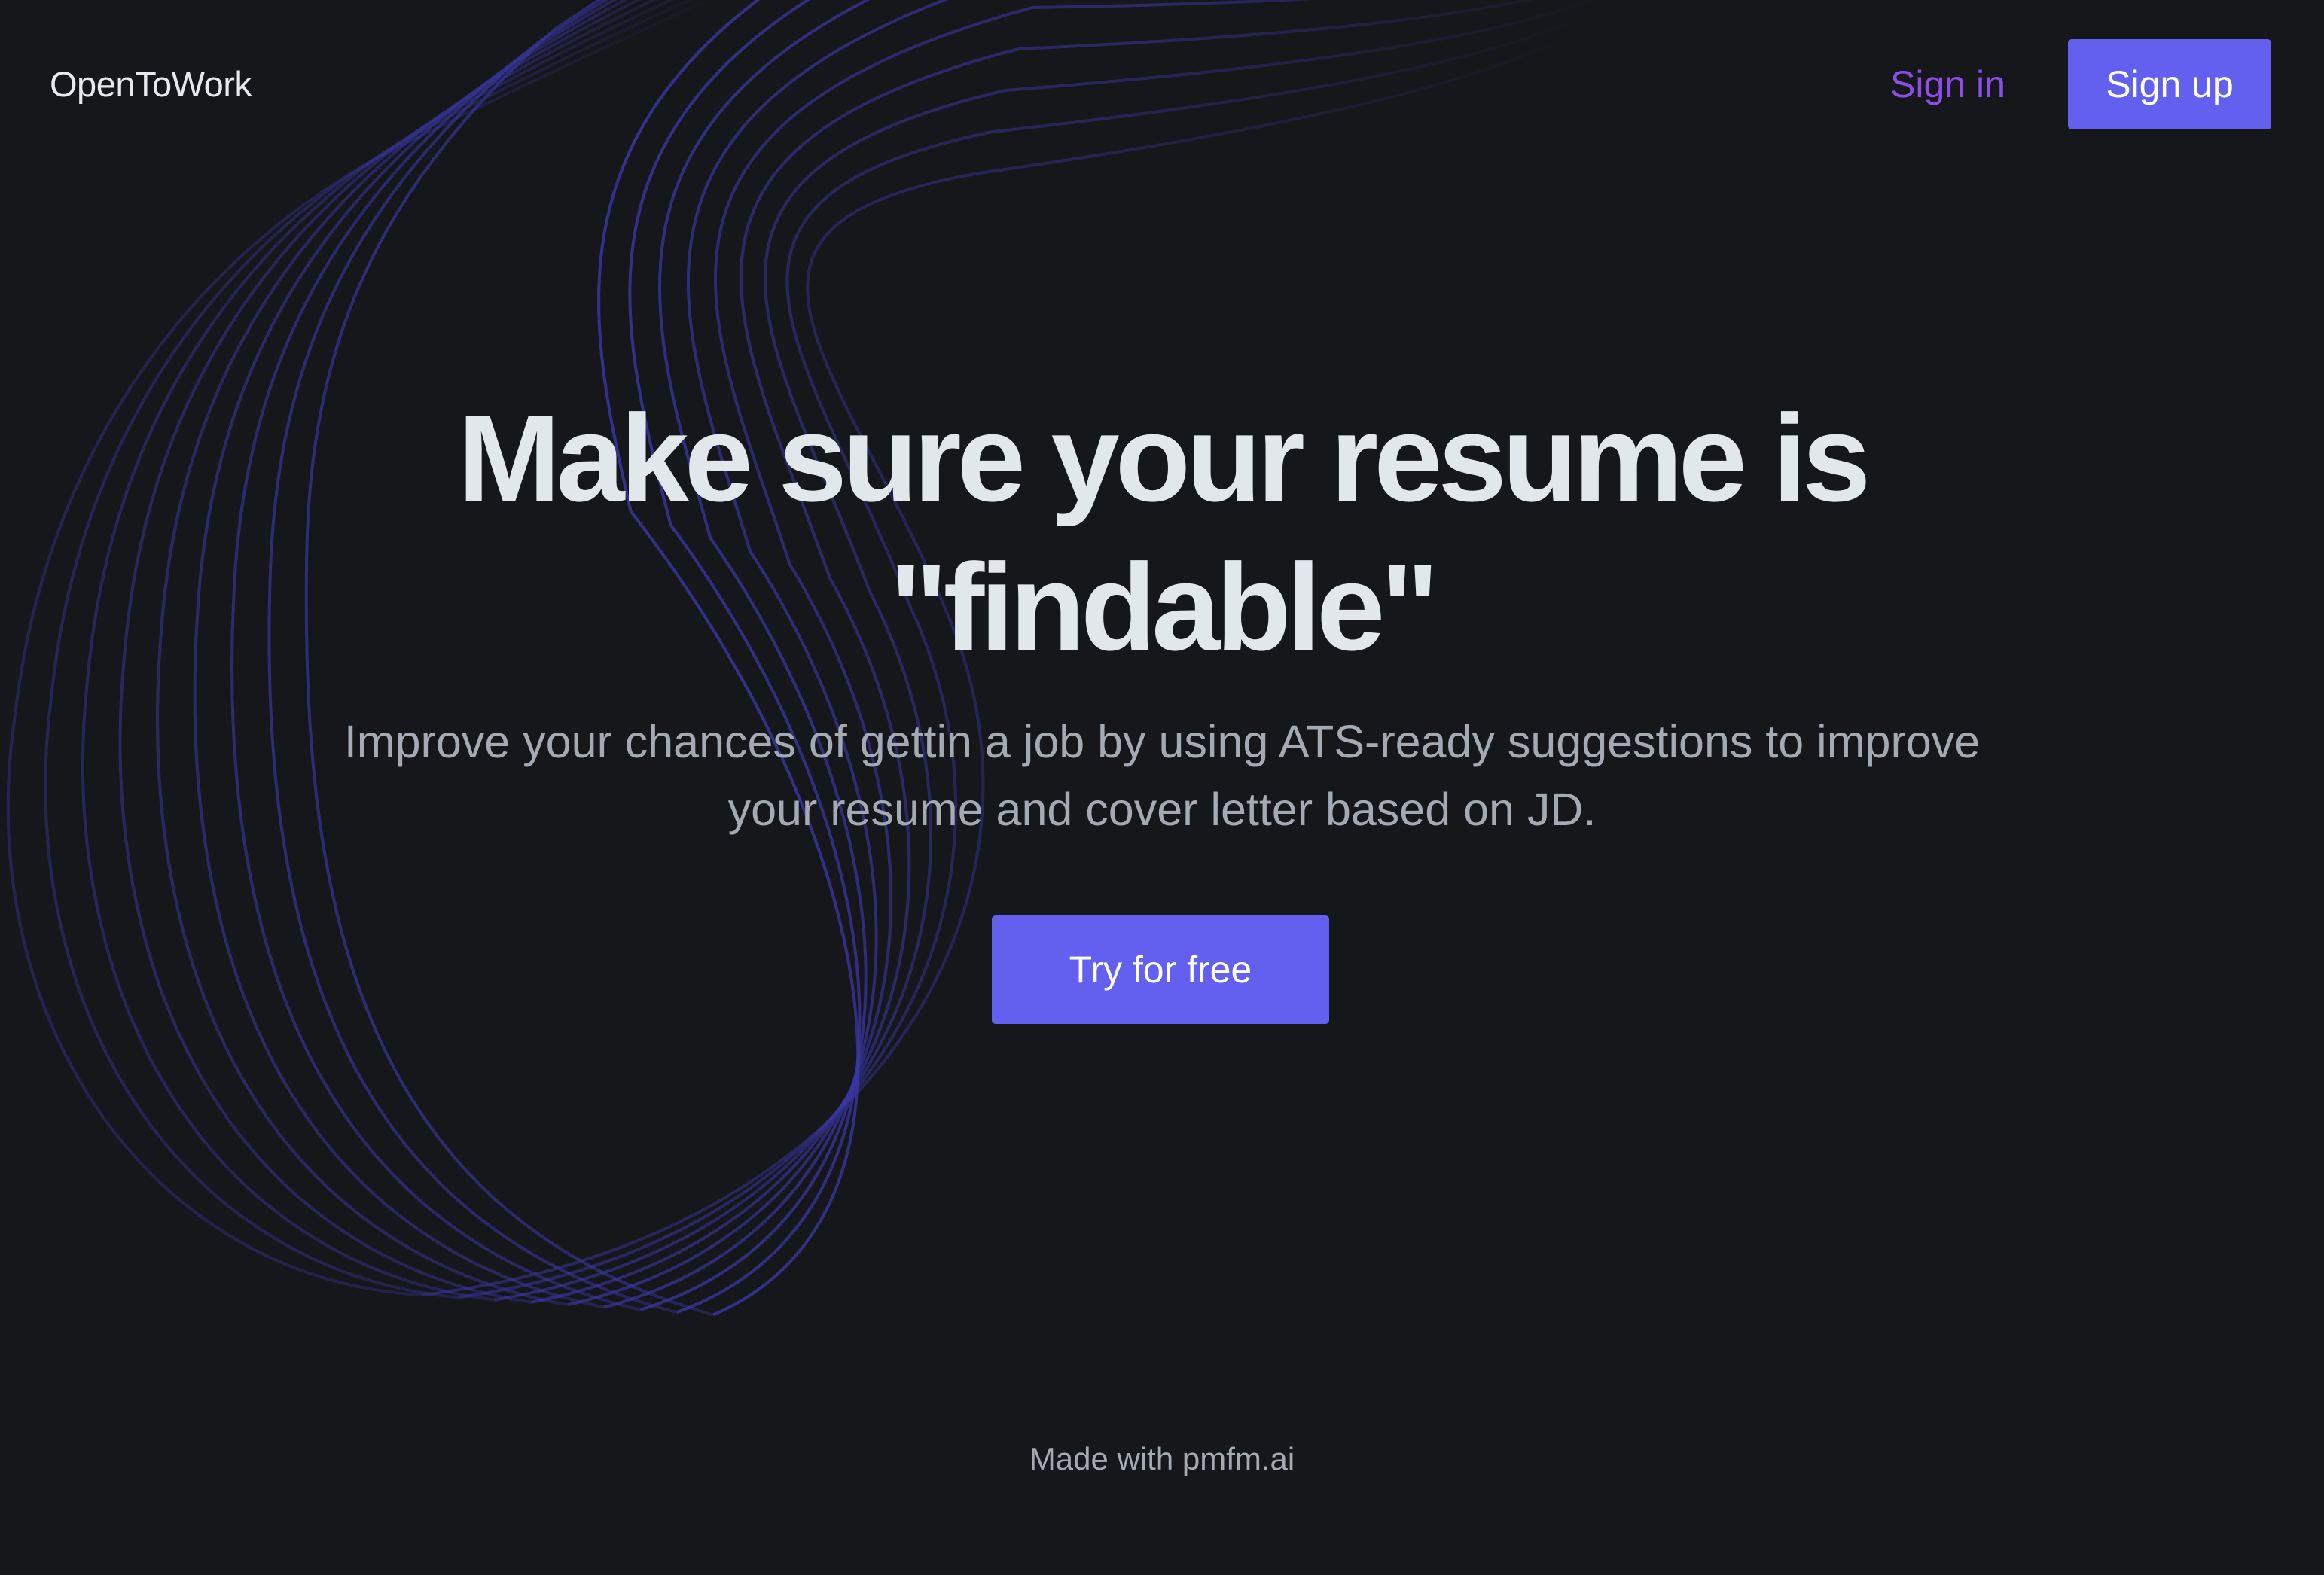 This screenshot has height=1575, width=2324. What do you see at coordinates (1160, 969) in the screenshot?
I see `try-for-free-button: Try for free` at bounding box center [1160, 969].